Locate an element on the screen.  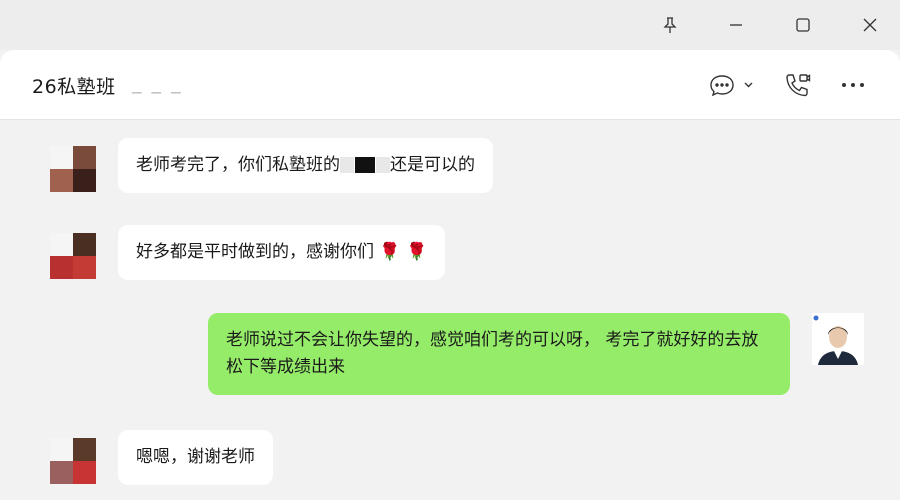
chat-title-suffix: _ _ _ is located at coordinates (157, 83).